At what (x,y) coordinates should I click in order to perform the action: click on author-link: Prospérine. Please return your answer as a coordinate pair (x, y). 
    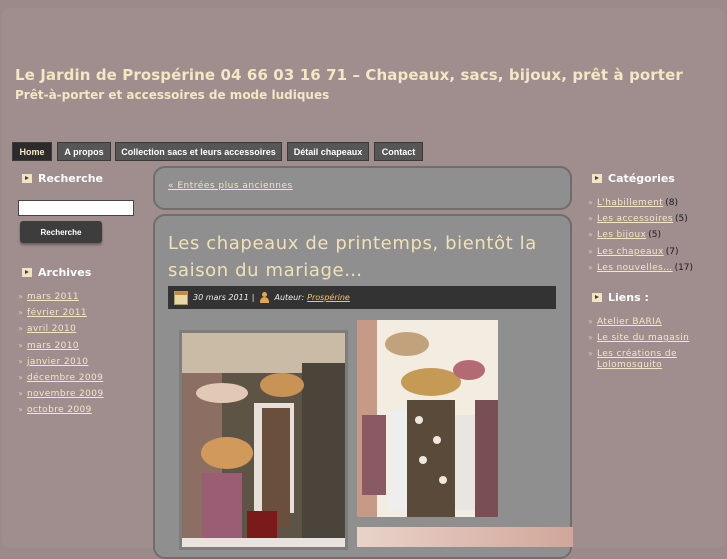
    Looking at the image, I should click on (328, 297).